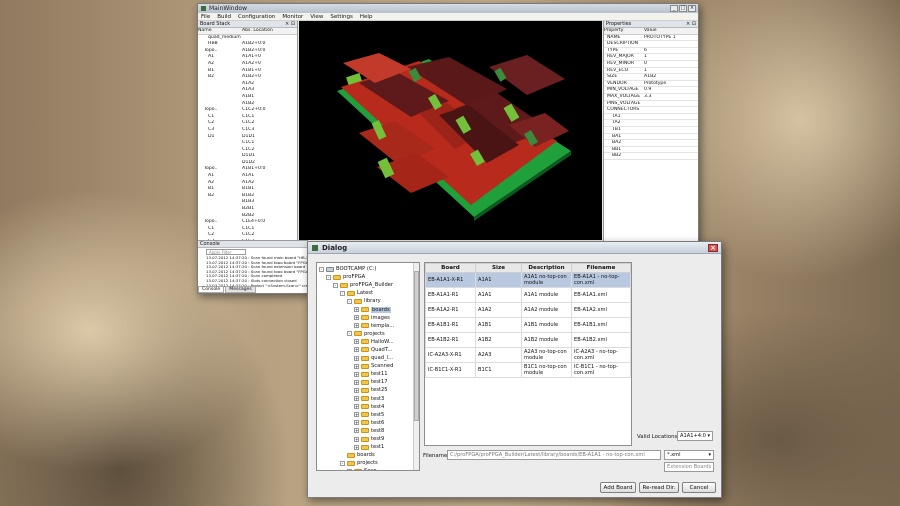 This screenshot has height=506, width=900. Describe the element at coordinates (316, 17) in the screenshot. I see `menu-view: View` at that location.